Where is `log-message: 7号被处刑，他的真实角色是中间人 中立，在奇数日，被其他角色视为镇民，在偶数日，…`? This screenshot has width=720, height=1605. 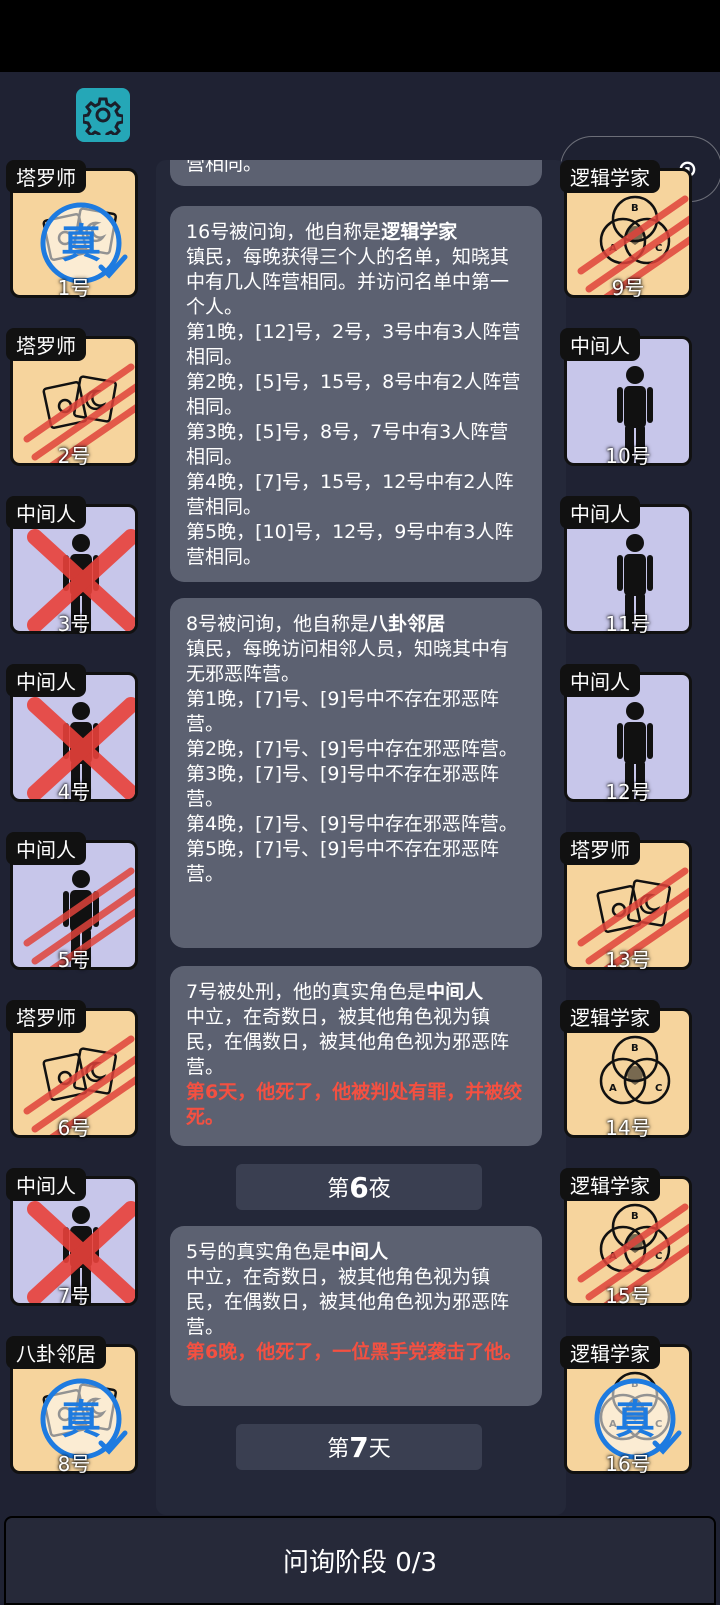 log-message: 7号被处刑，他的真实角色是中间人 中立，在奇数日，被其他角色视为镇民，在偶数日，… is located at coordinates (356, 1056).